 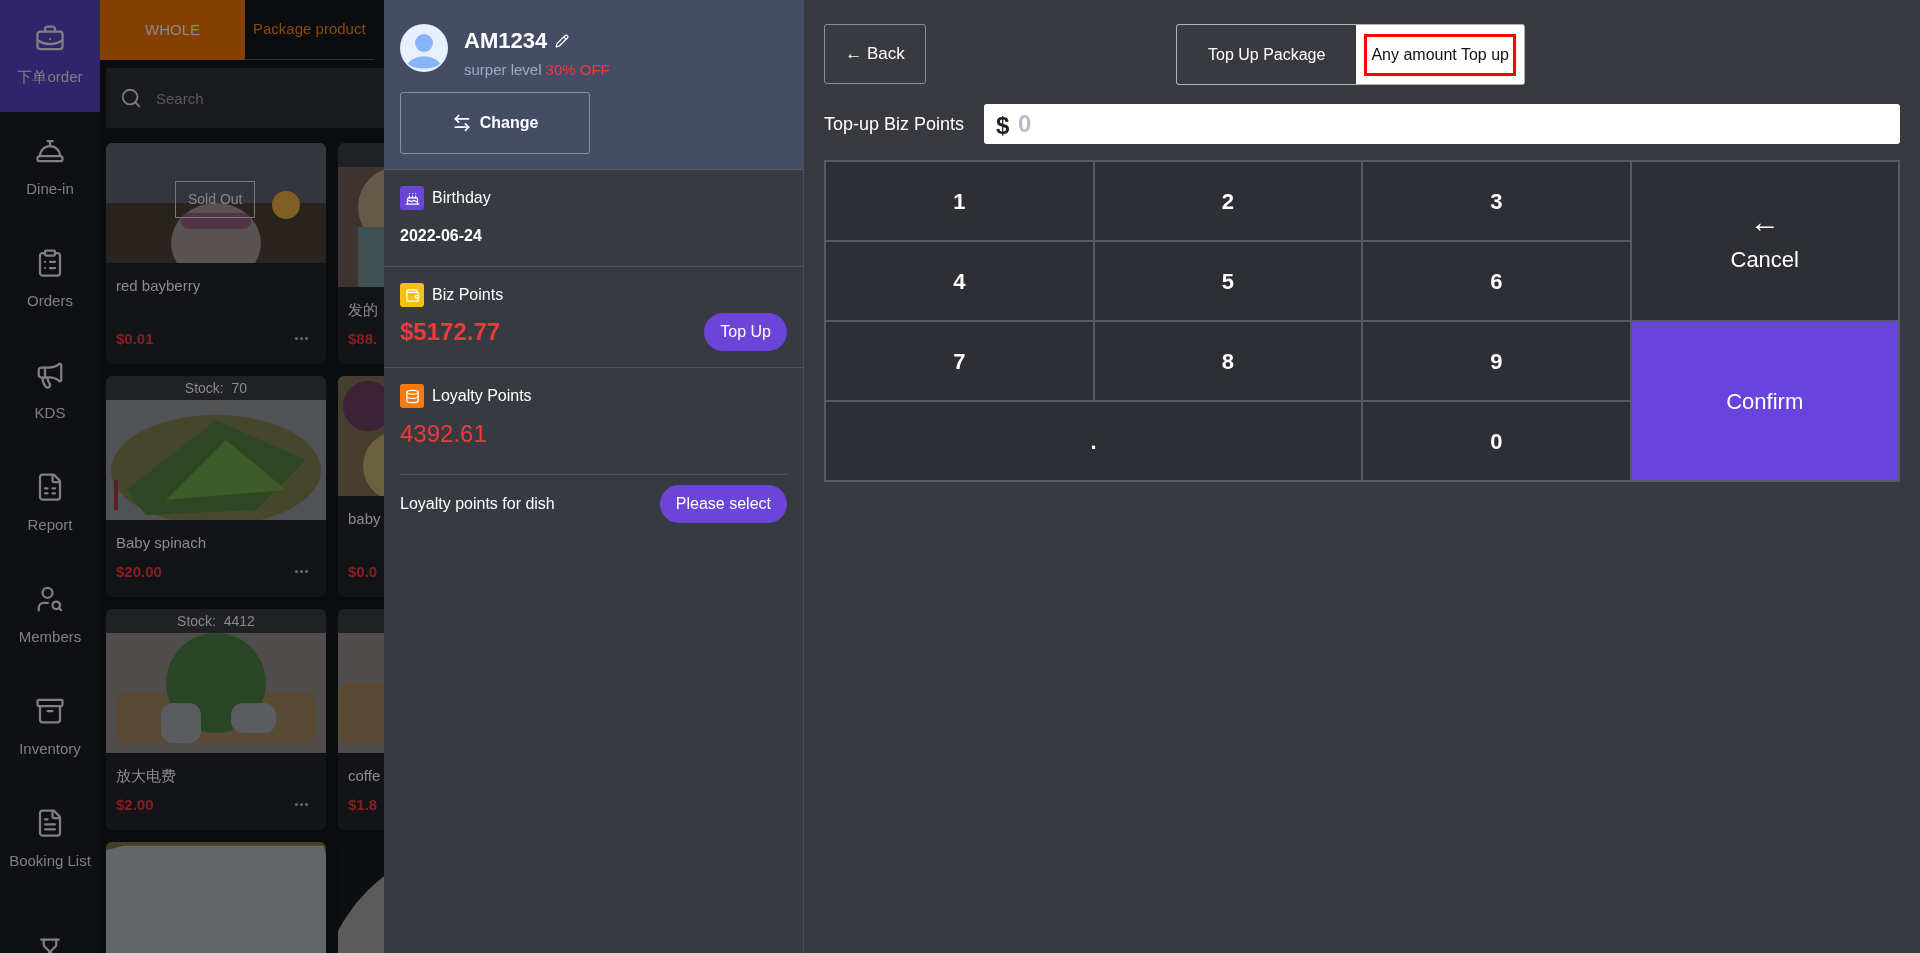 What do you see at coordinates (161, 543) in the screenshot?
I see `product-name: Baby spinach` at bounding box center [161, 543].